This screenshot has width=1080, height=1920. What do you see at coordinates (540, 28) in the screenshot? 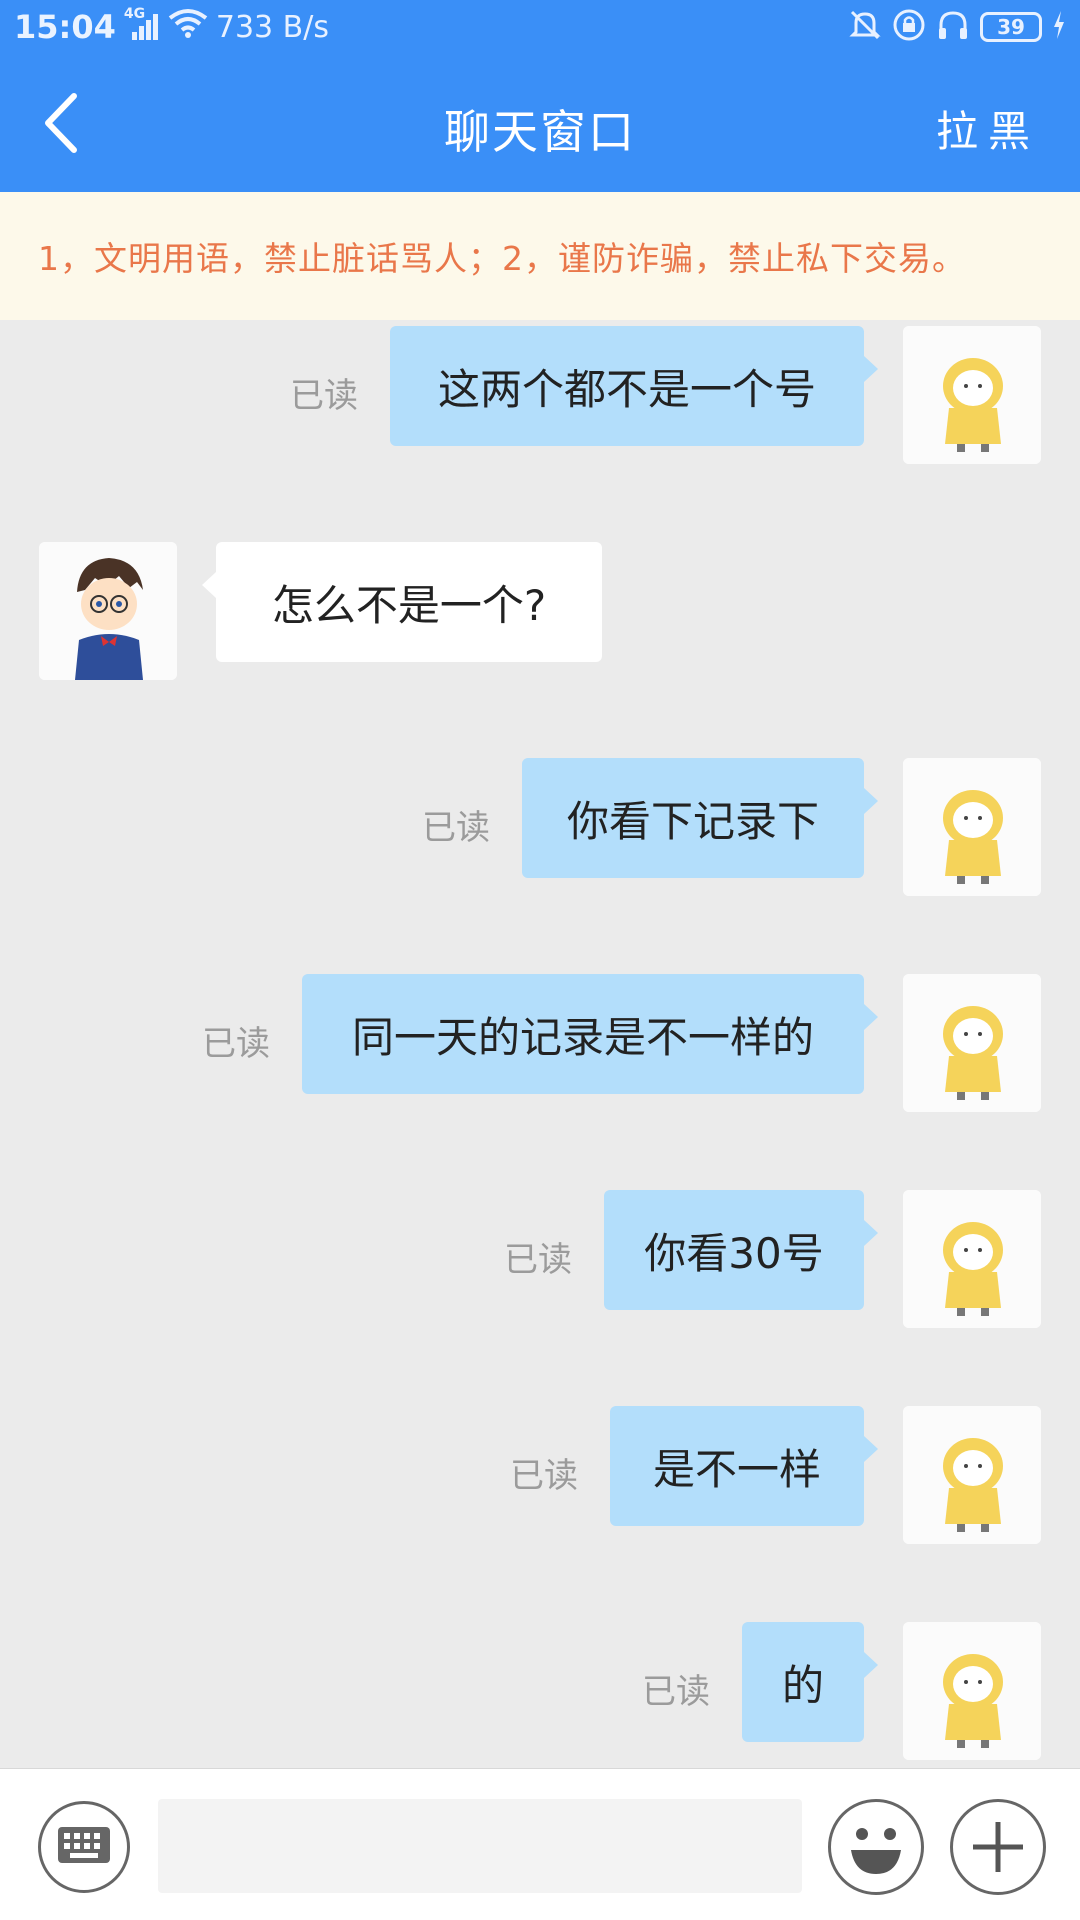
I see `status-bar: 15:04 4G 733 B/s 39` at bounding box center [540, 28].